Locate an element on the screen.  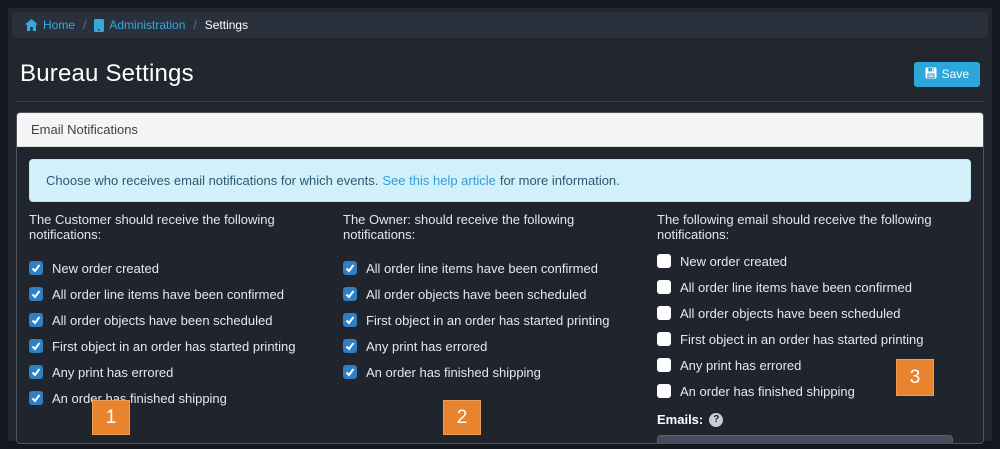
customer-checkbox-item: Any print has errored is located at coordinates (177, 372).